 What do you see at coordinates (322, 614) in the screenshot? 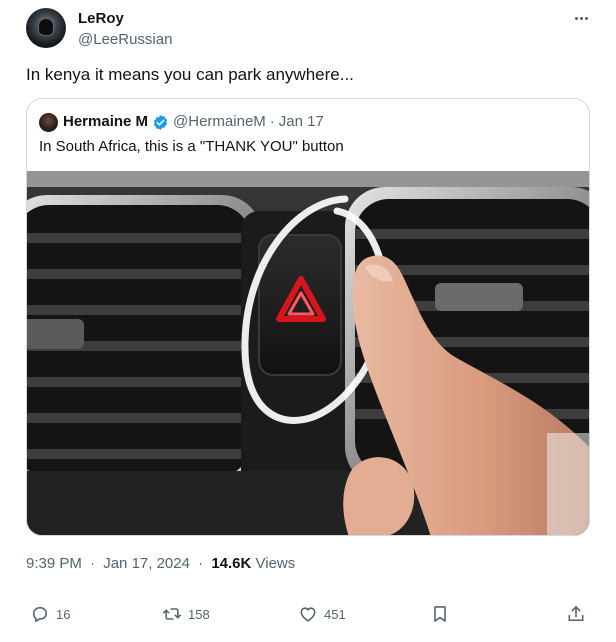
I see `like-button: 451` at bounding box center [322, 614].